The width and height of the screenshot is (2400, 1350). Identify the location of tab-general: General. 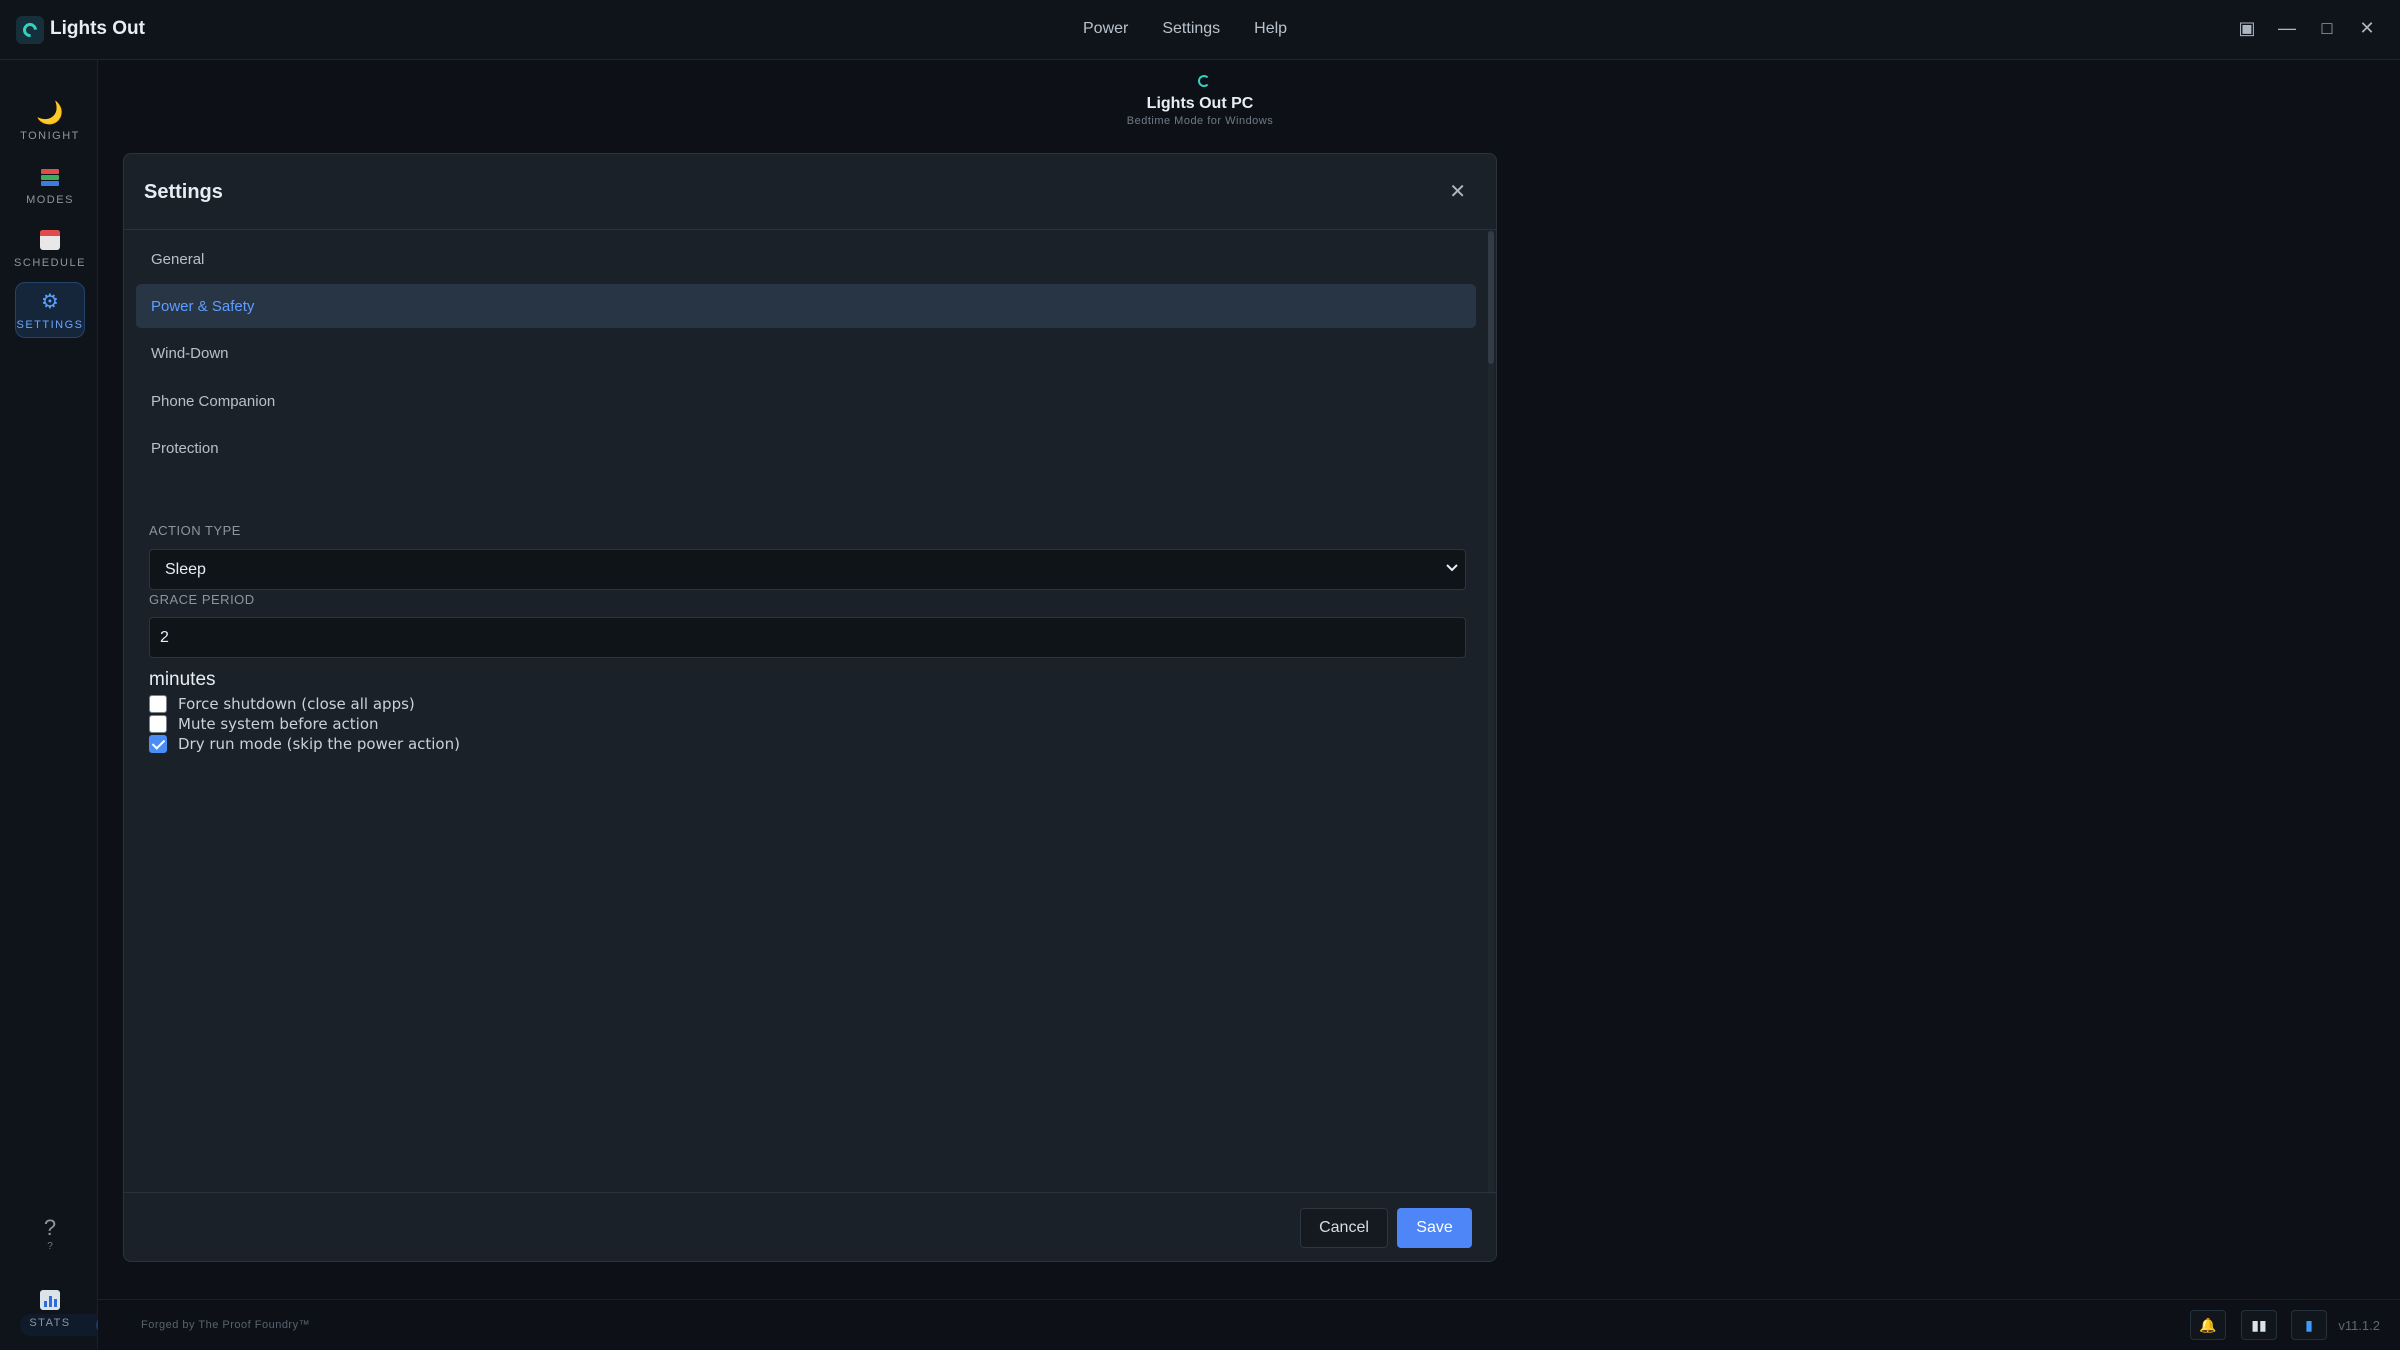
(806, 259).